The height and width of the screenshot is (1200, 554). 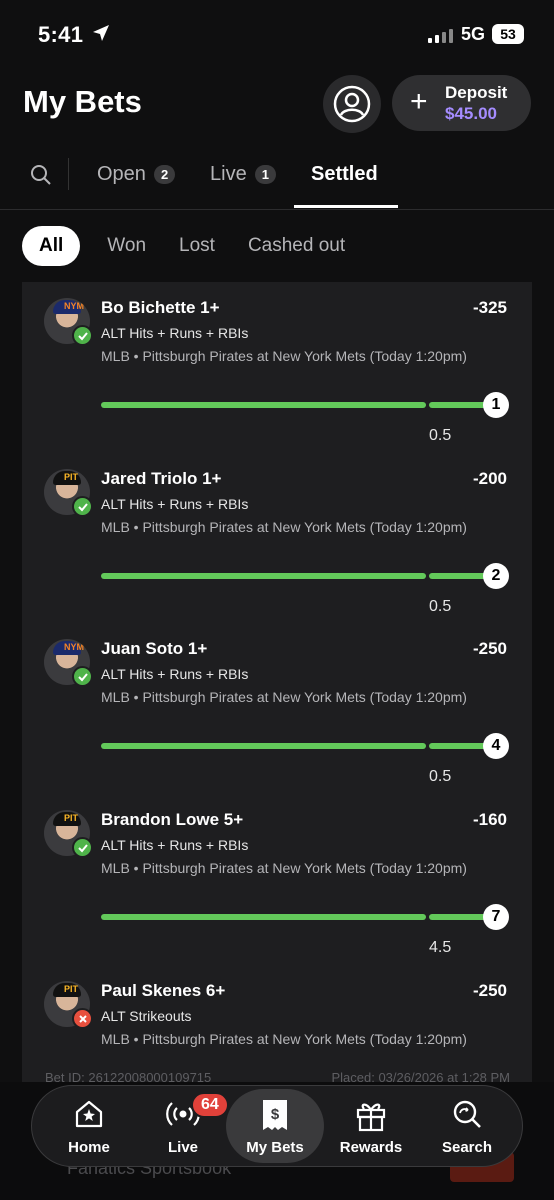 What do you see at coordinates (419, 101) in the screenshot?
I see `plus-icon: +` at bounding box center [419, 101].